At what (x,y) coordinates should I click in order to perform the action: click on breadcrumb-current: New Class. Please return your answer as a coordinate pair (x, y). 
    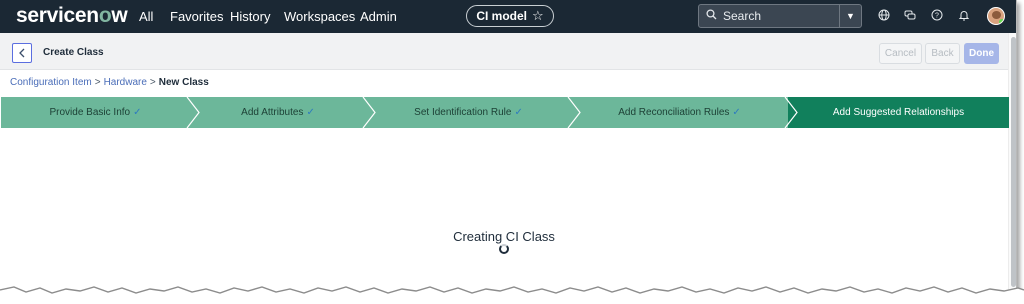
    Looking at the image, I should click on (183, 82).